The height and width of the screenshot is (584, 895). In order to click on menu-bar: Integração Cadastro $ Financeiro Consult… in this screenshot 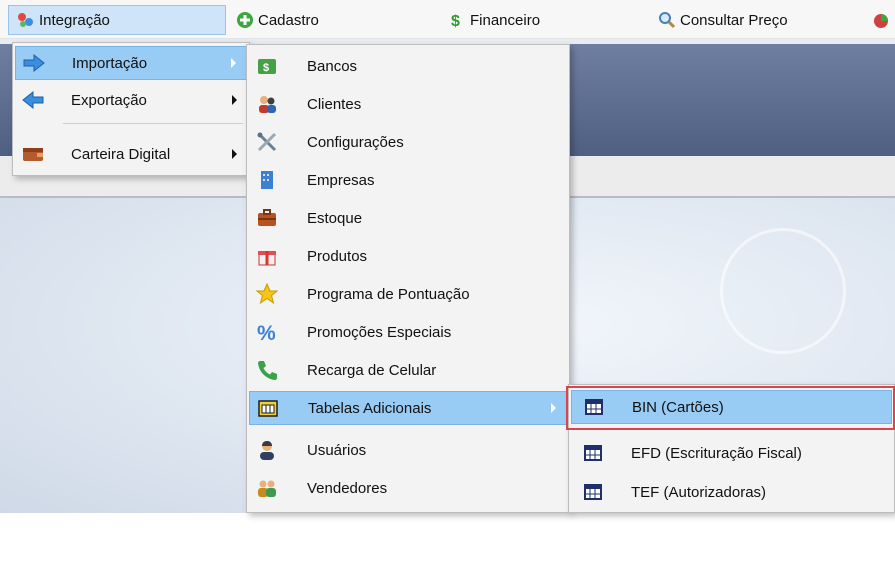, I will do `click(447, 19)`.